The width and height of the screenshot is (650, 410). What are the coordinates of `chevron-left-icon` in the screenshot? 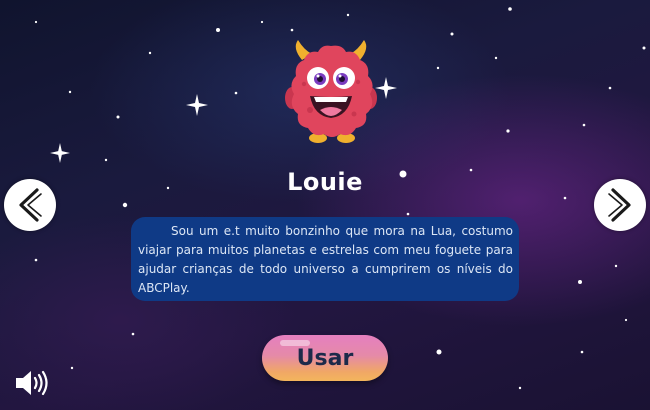 It's located at (30, 205).